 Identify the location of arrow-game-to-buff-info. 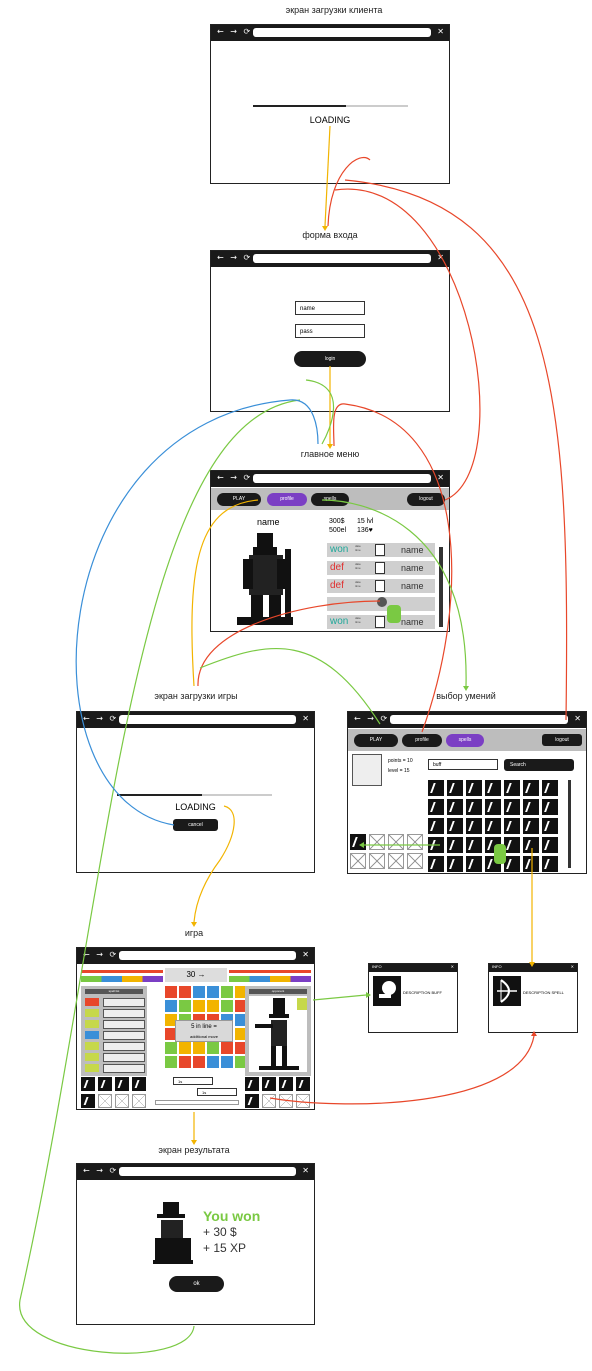
(339, 997).